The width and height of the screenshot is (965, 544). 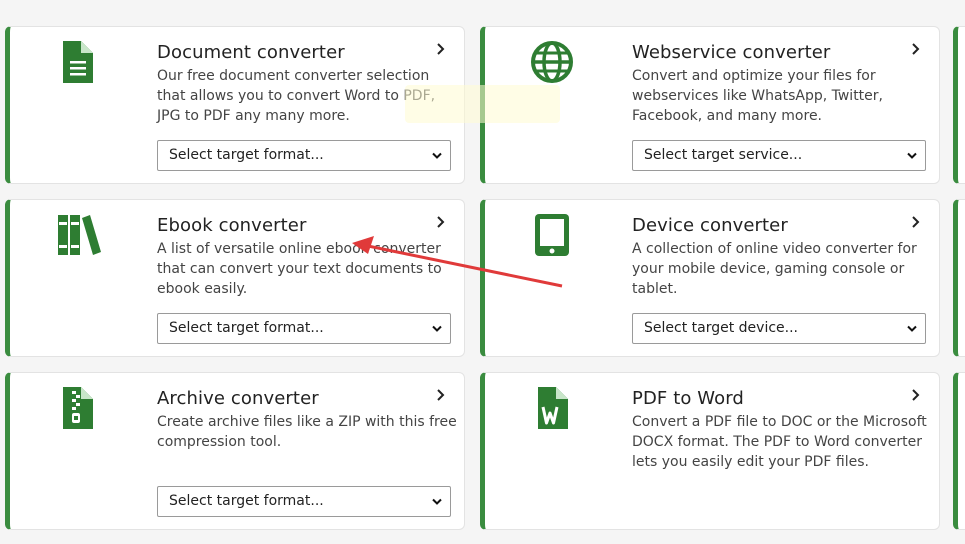 I want to click on globe-icon, so click(x=552, y=62).